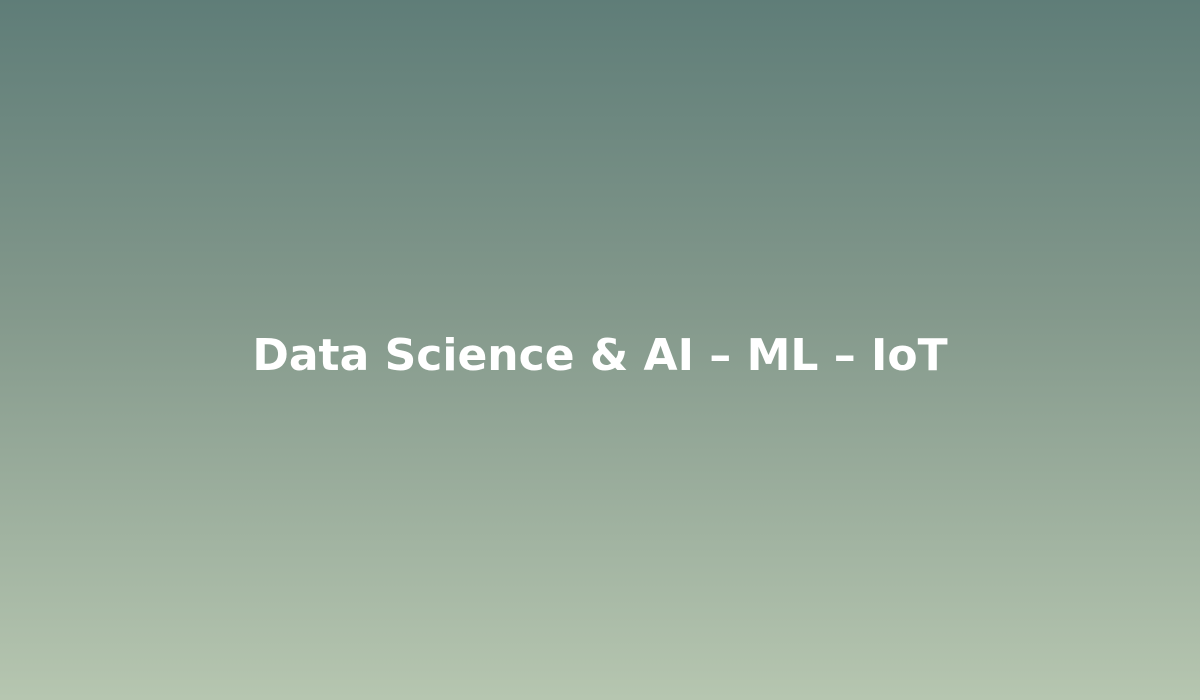 This screenshot has width=1200, height=700. Describe the element at coordinates (600, 355) in the screenshot. I see `hero-title: Data Science & AI – ML – IoT` at that location.